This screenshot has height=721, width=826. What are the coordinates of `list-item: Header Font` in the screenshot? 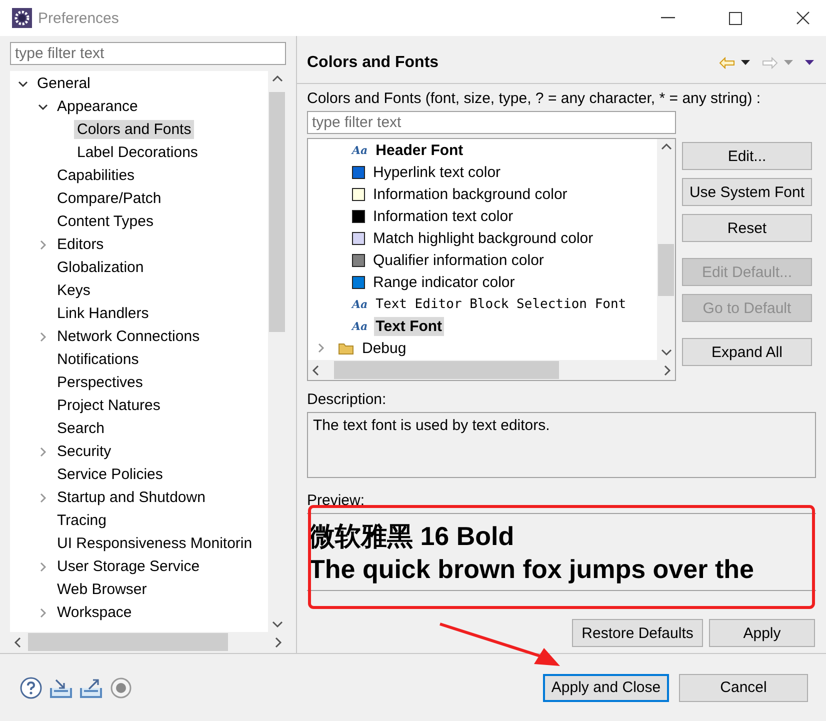 It's located at (420, 150).